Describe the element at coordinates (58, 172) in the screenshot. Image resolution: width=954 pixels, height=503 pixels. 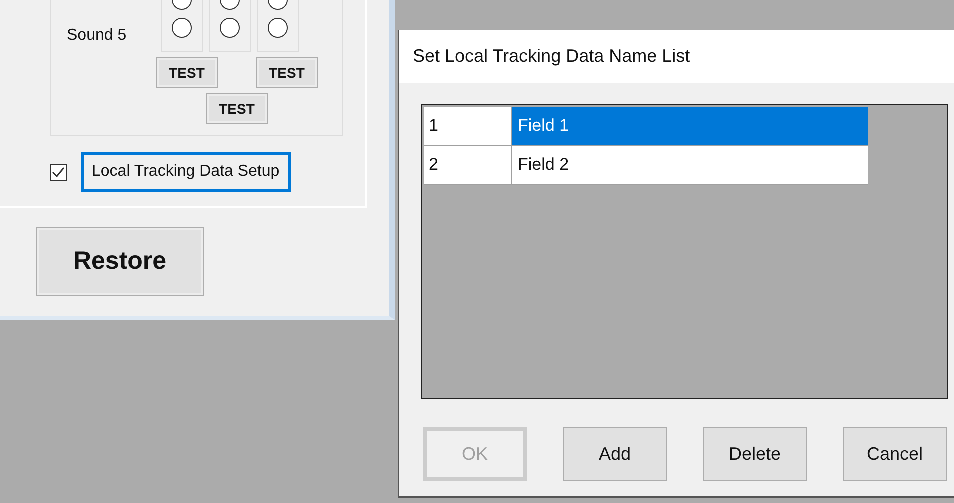
I see `setup-checkbox` at that location.